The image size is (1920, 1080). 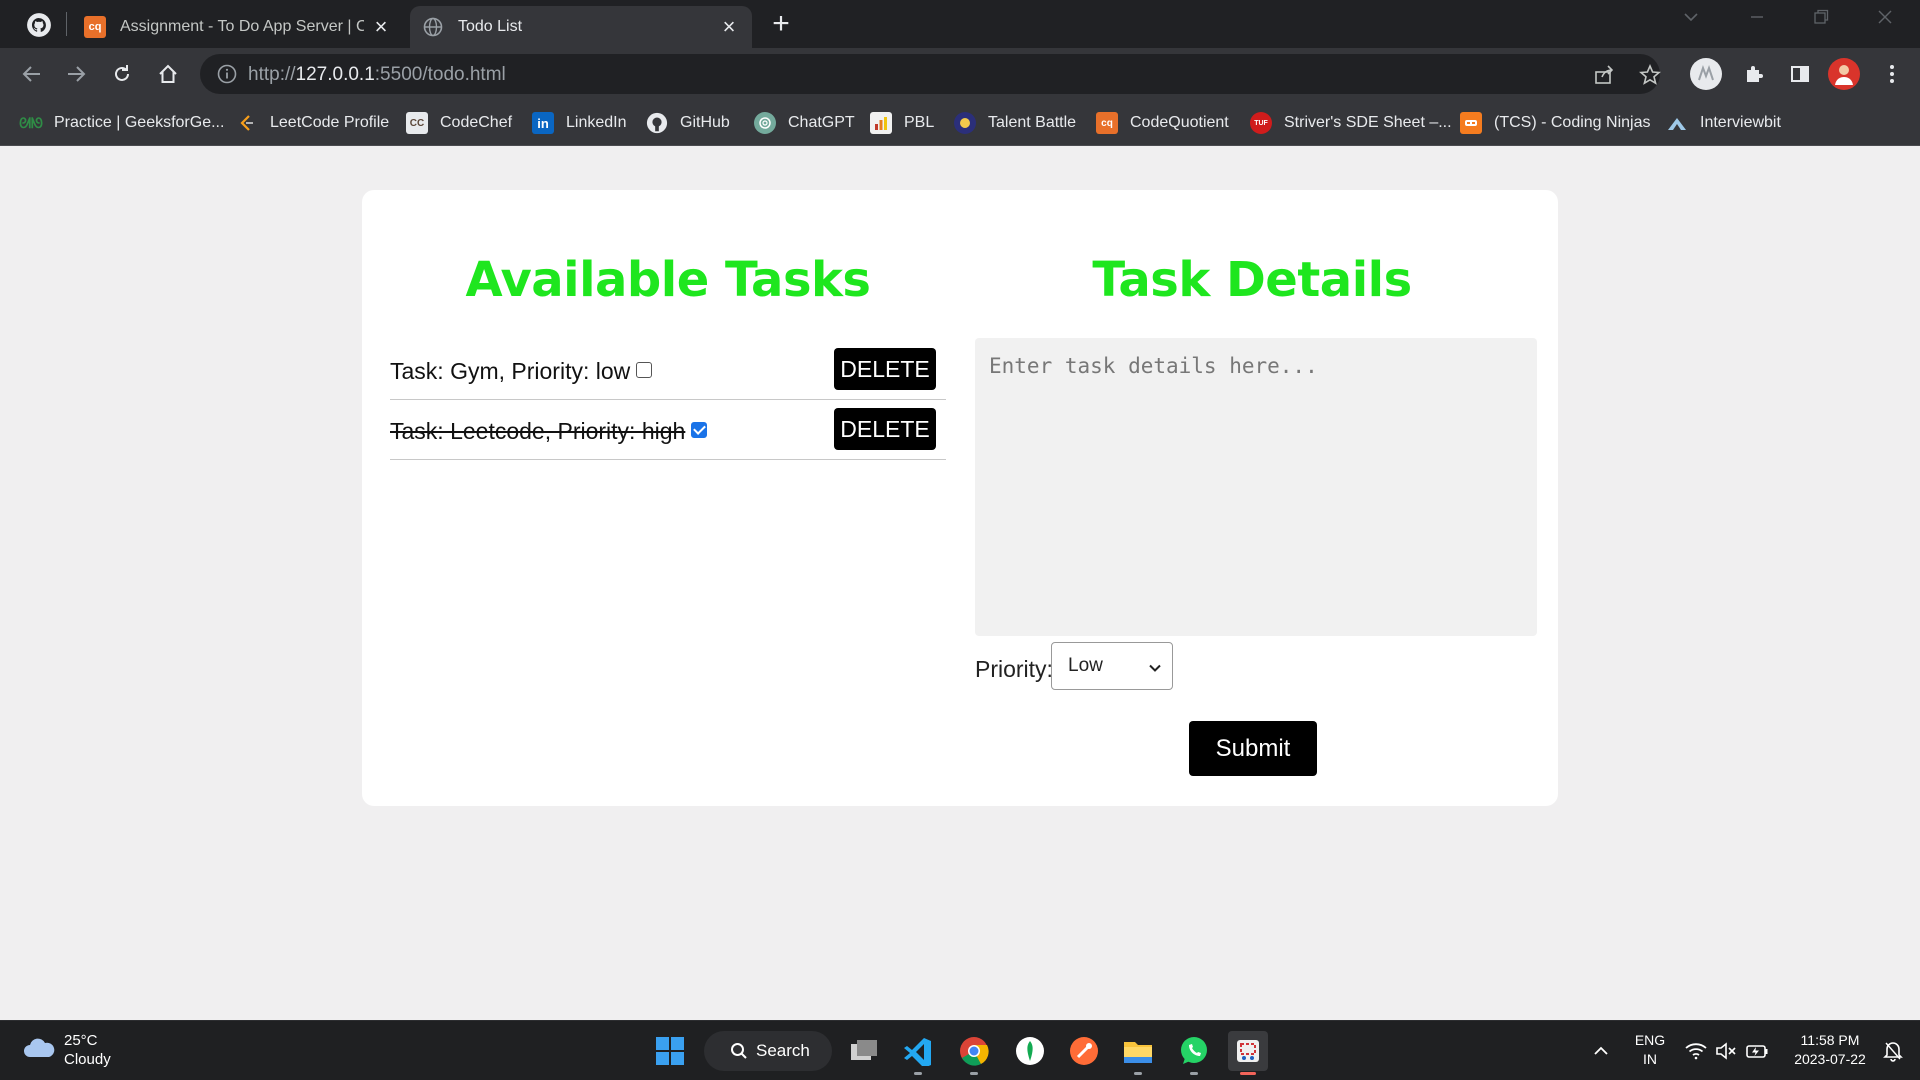 I want to click on bookmark-interviewbit: Interviewbit, so click(x=1723, y=123).